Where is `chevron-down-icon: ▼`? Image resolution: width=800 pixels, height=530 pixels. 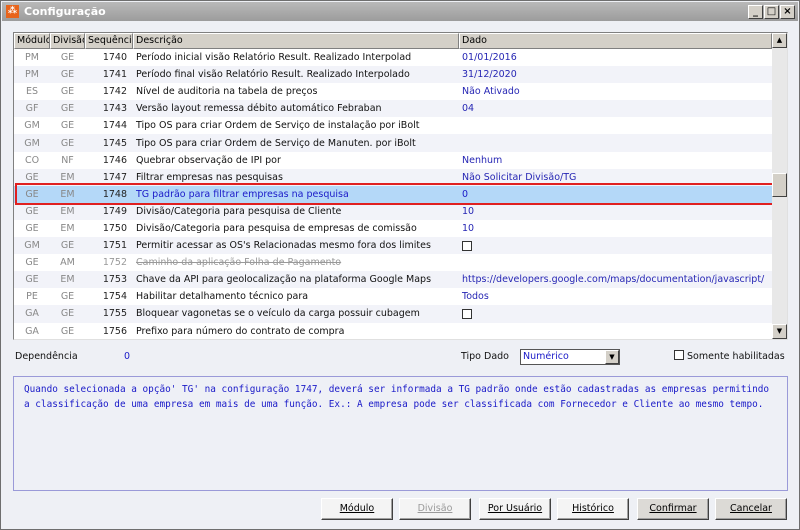
chevron-down-icon: ▼ is located at coordinates (612, 357).